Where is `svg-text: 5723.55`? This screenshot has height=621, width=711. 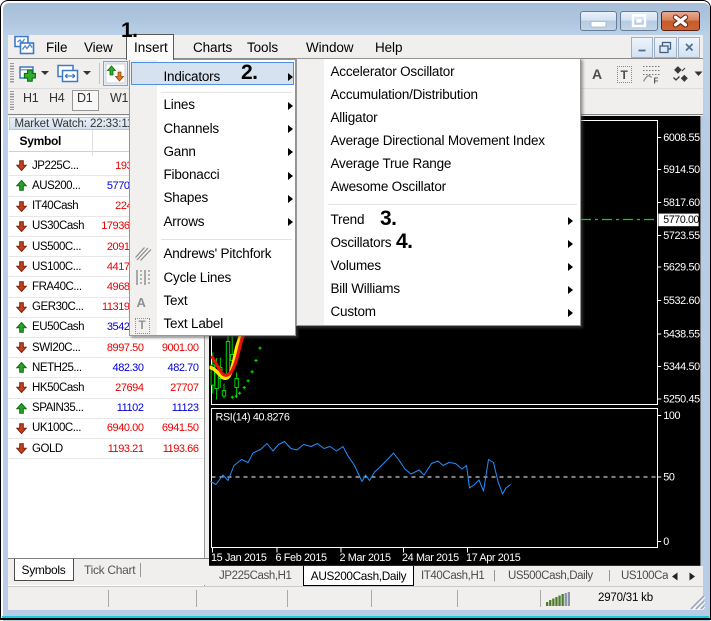
svg-text: 5723.55 is located at coordinates (681, 236).